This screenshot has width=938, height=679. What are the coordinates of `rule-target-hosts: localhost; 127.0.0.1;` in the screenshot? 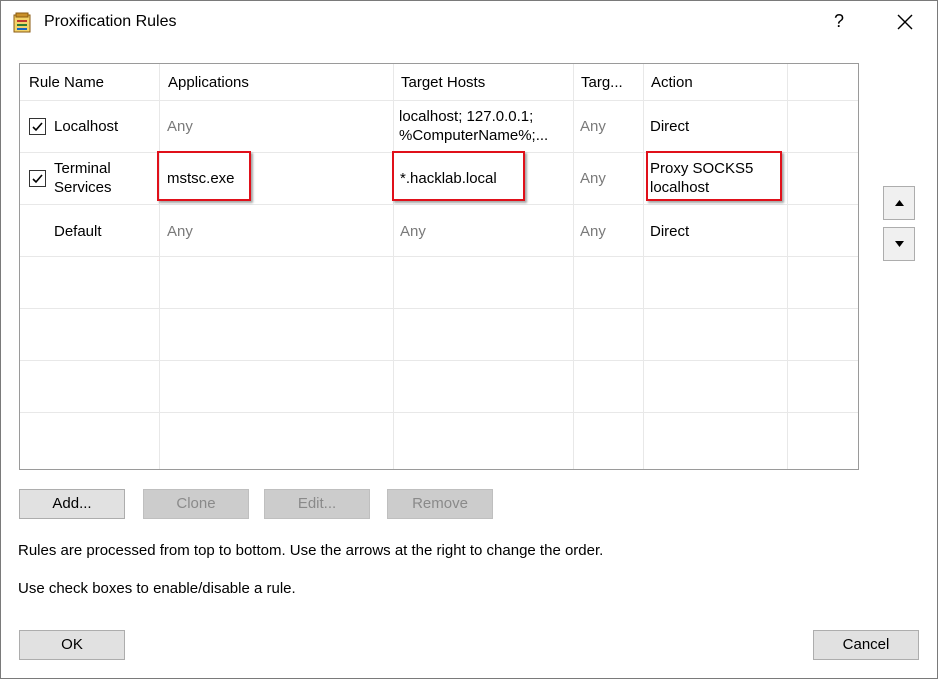 It's located at (466, 116).